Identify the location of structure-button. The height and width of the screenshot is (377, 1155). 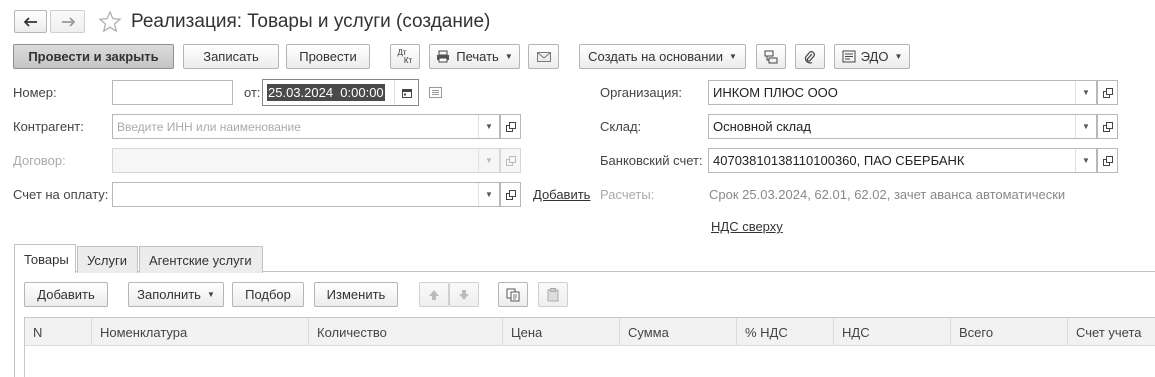
(771, 56).